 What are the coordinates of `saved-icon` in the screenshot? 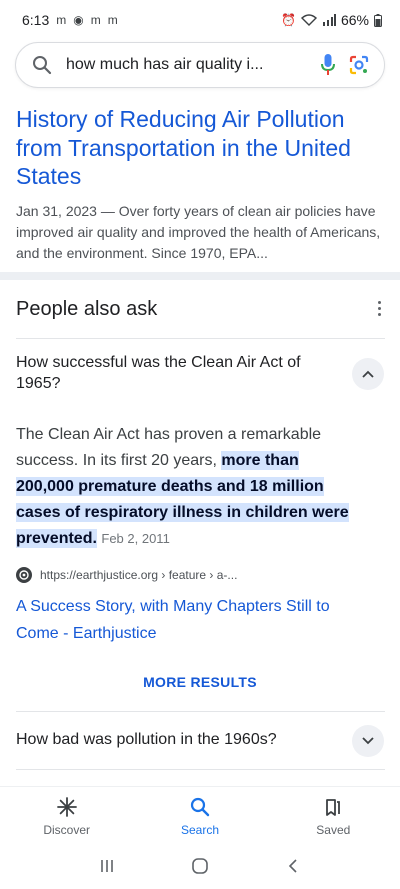 It's located at (333, 807).